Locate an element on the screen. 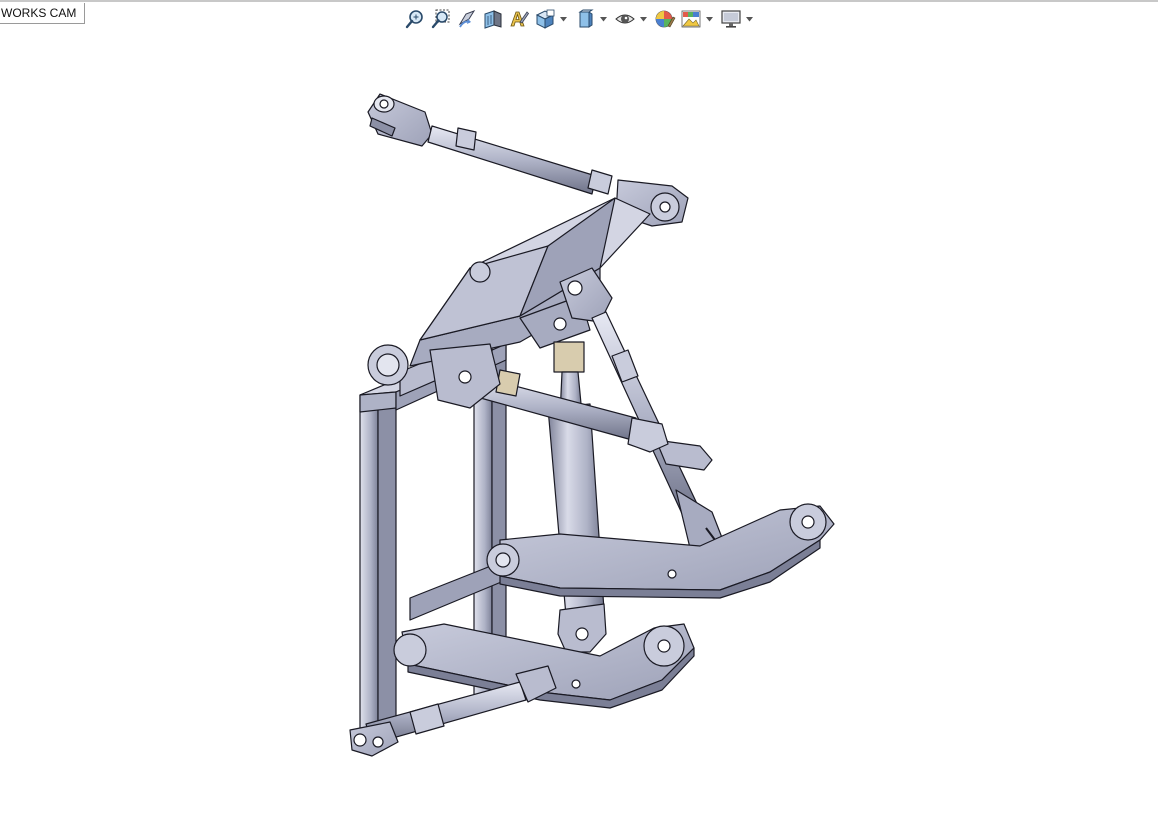  apply-scene-button is located at coordinates (691, 19).